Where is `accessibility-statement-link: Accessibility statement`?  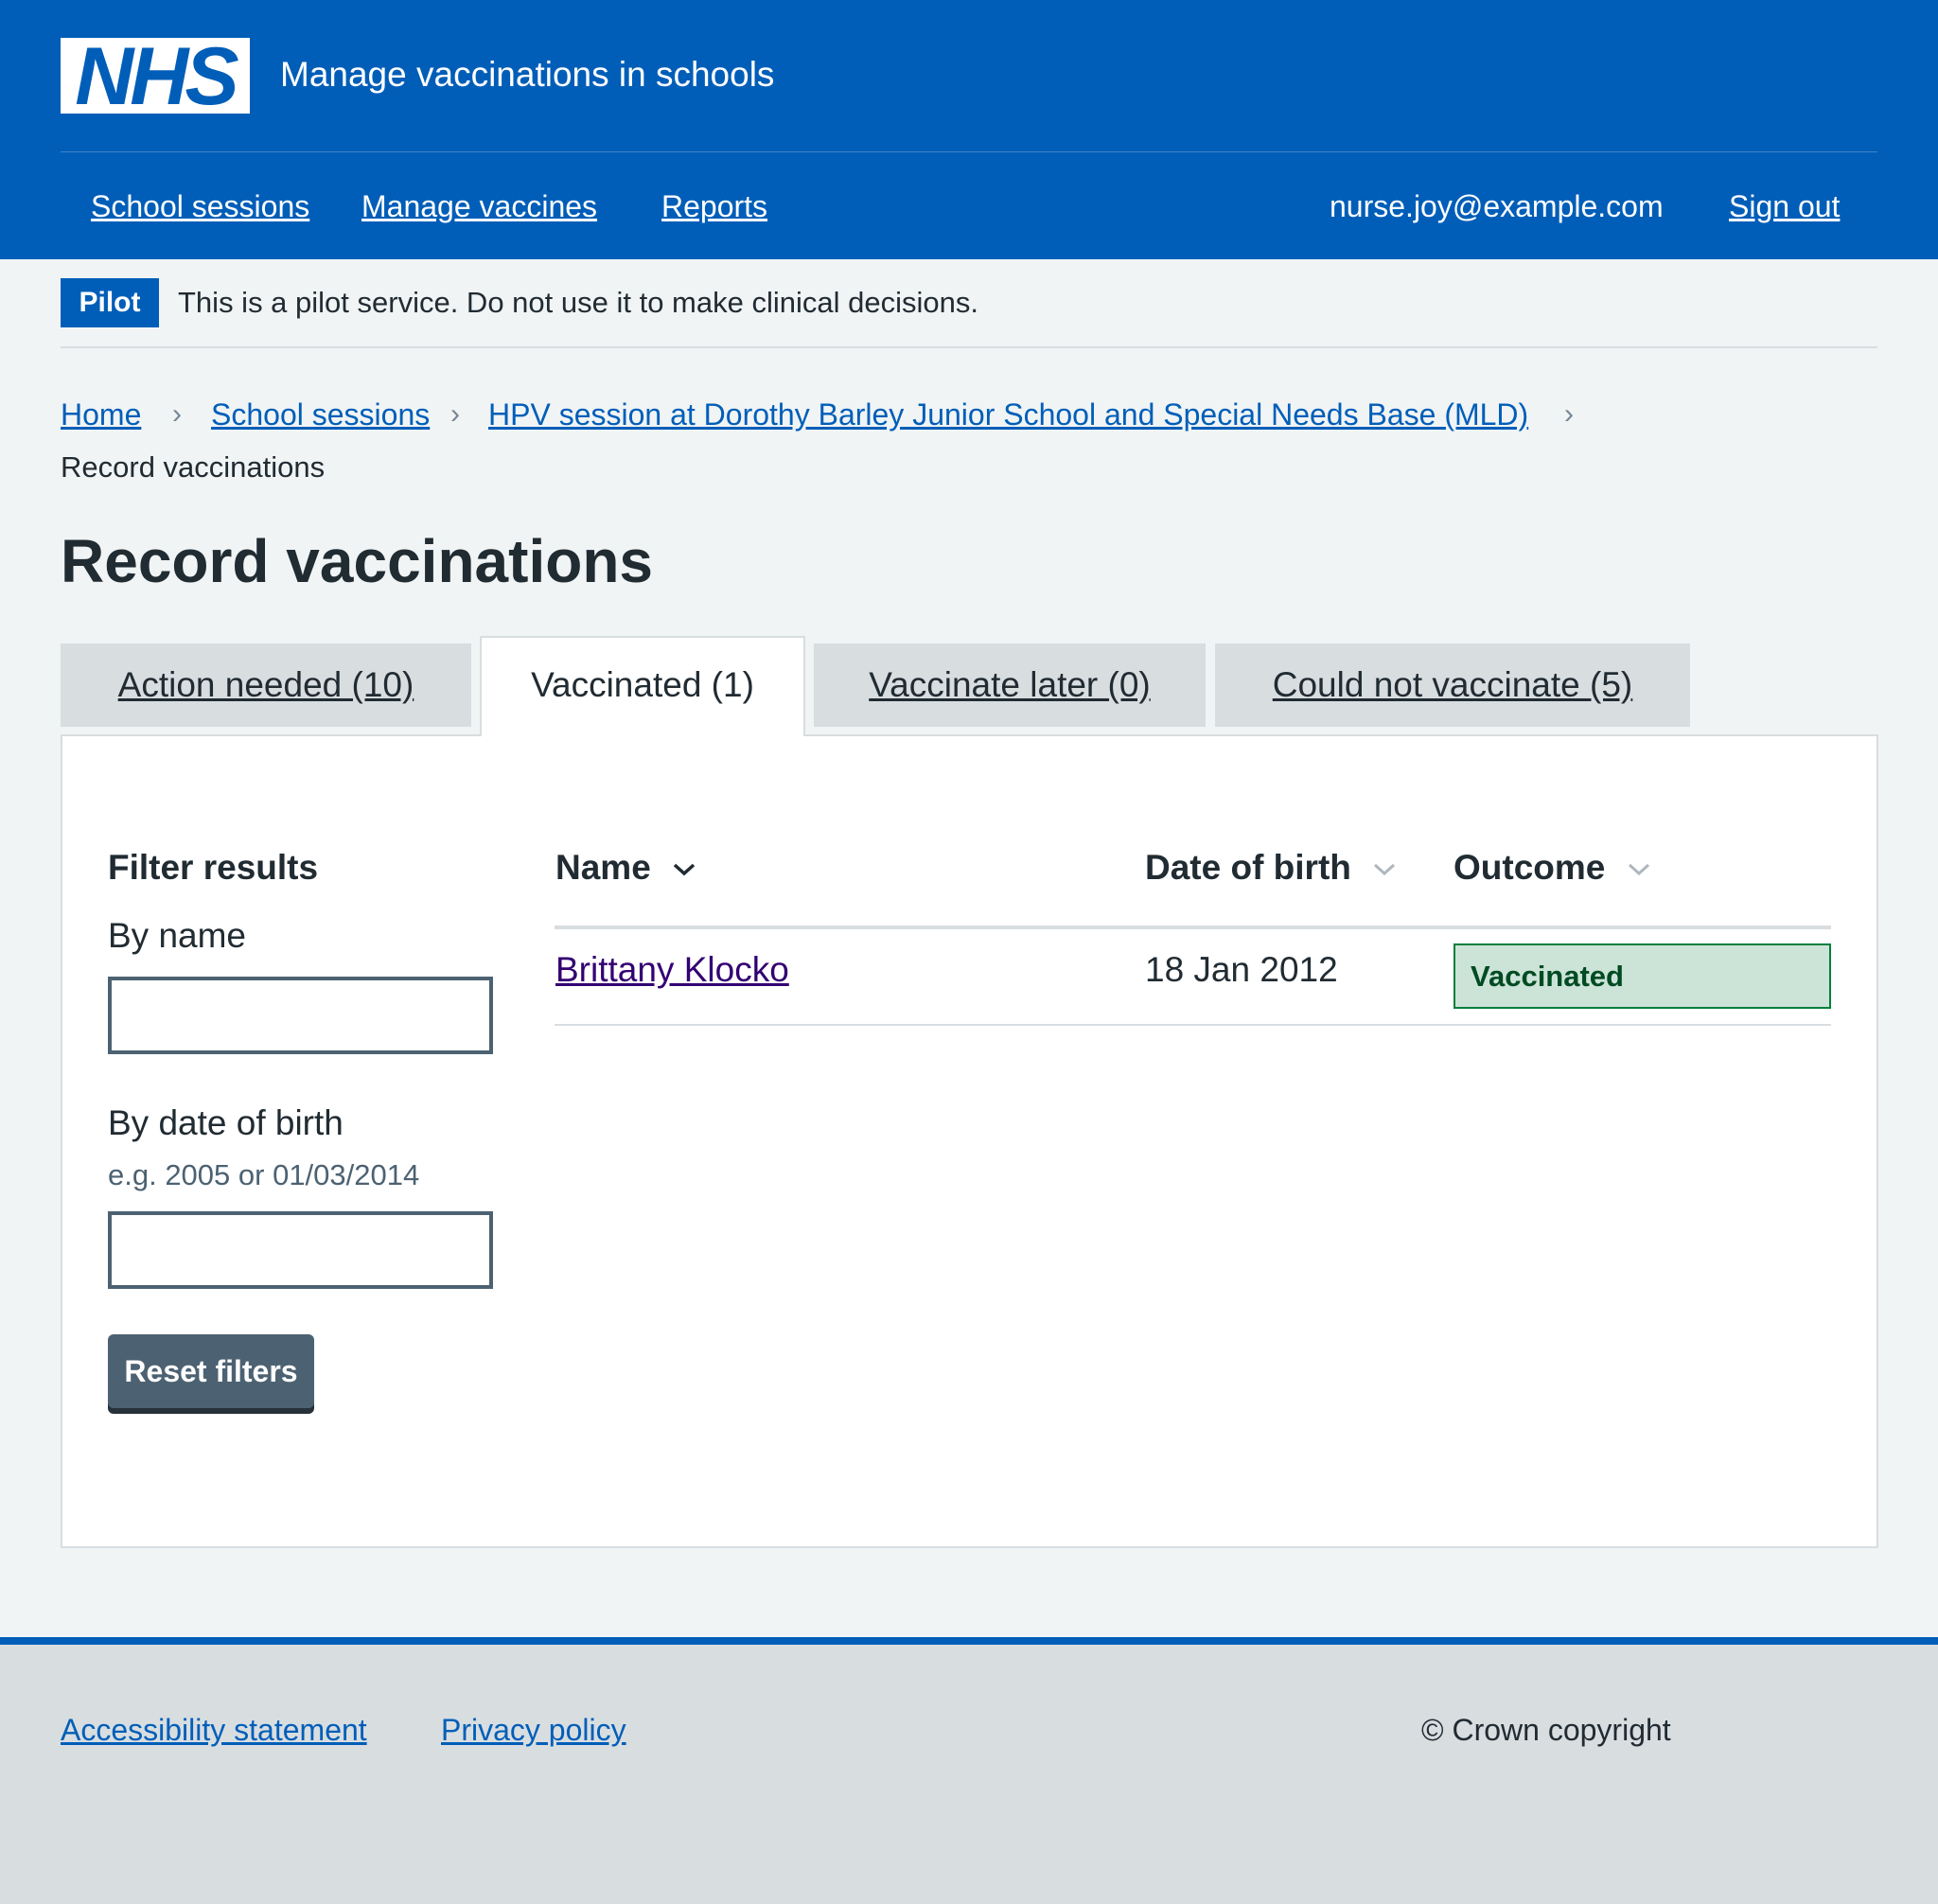
accessibility-statement-link: Accessibility statement is located at coordinates (214, 1730).